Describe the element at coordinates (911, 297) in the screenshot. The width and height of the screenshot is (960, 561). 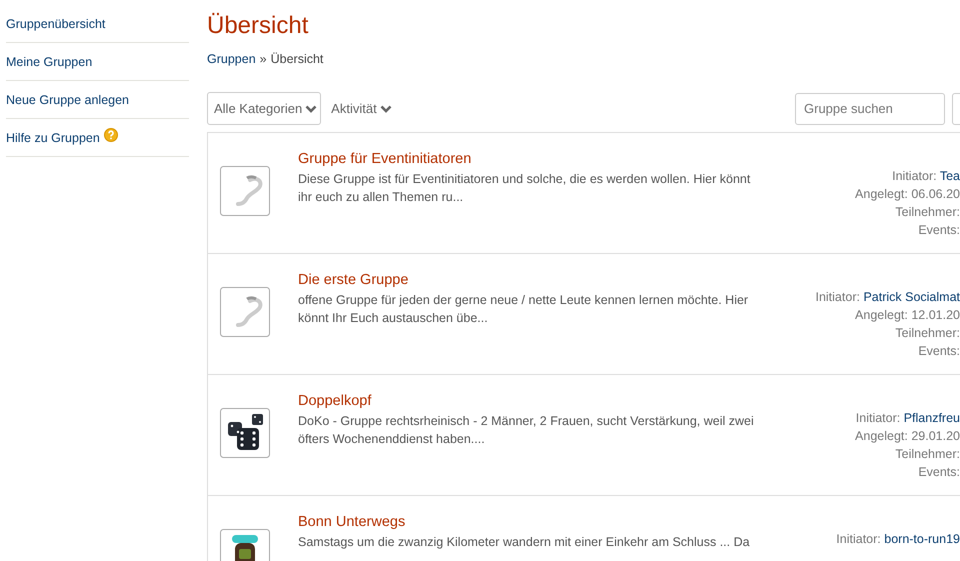
I see `initiator-link: Patrick Socialmat` at that location.